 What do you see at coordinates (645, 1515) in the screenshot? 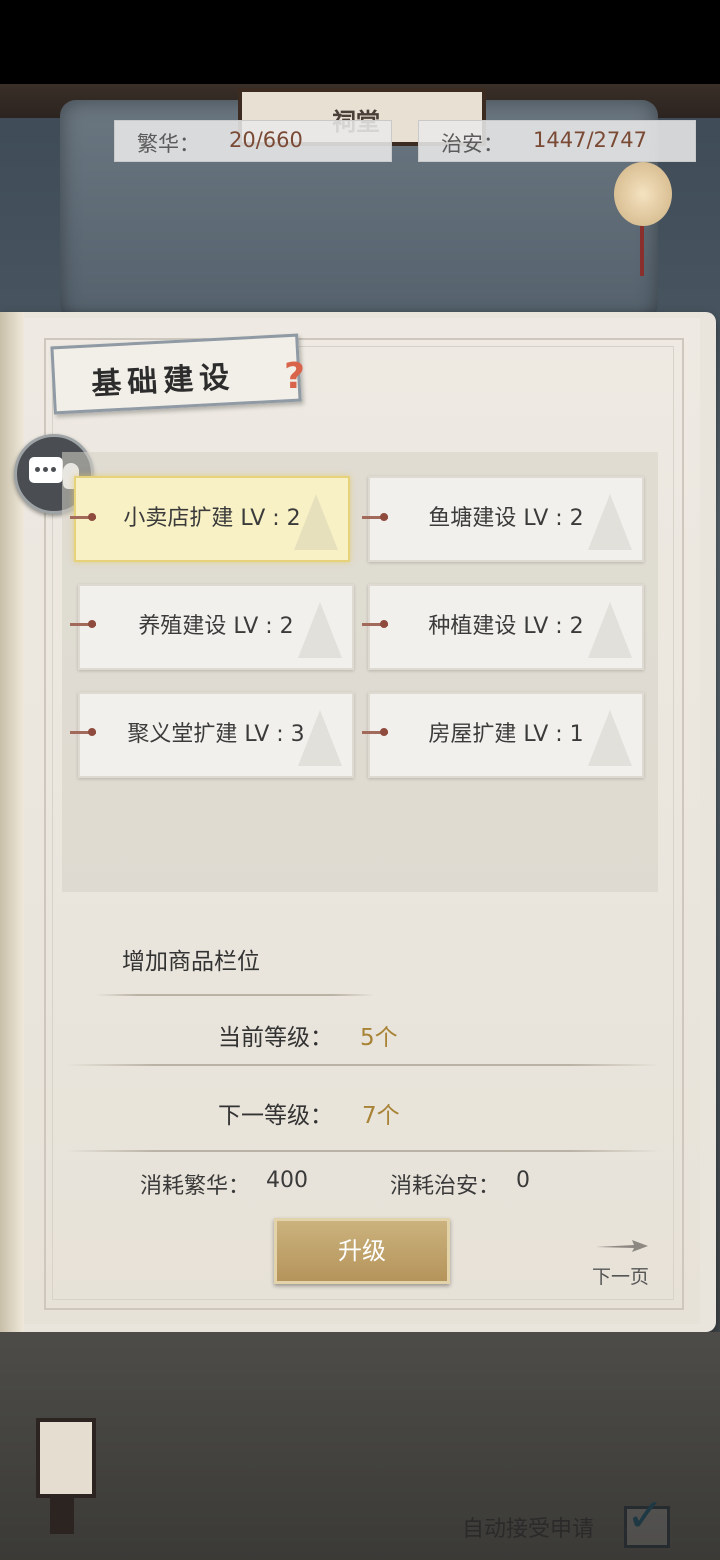
I see `checkmark-icon: ✓` at bounding box center [645, 1515].